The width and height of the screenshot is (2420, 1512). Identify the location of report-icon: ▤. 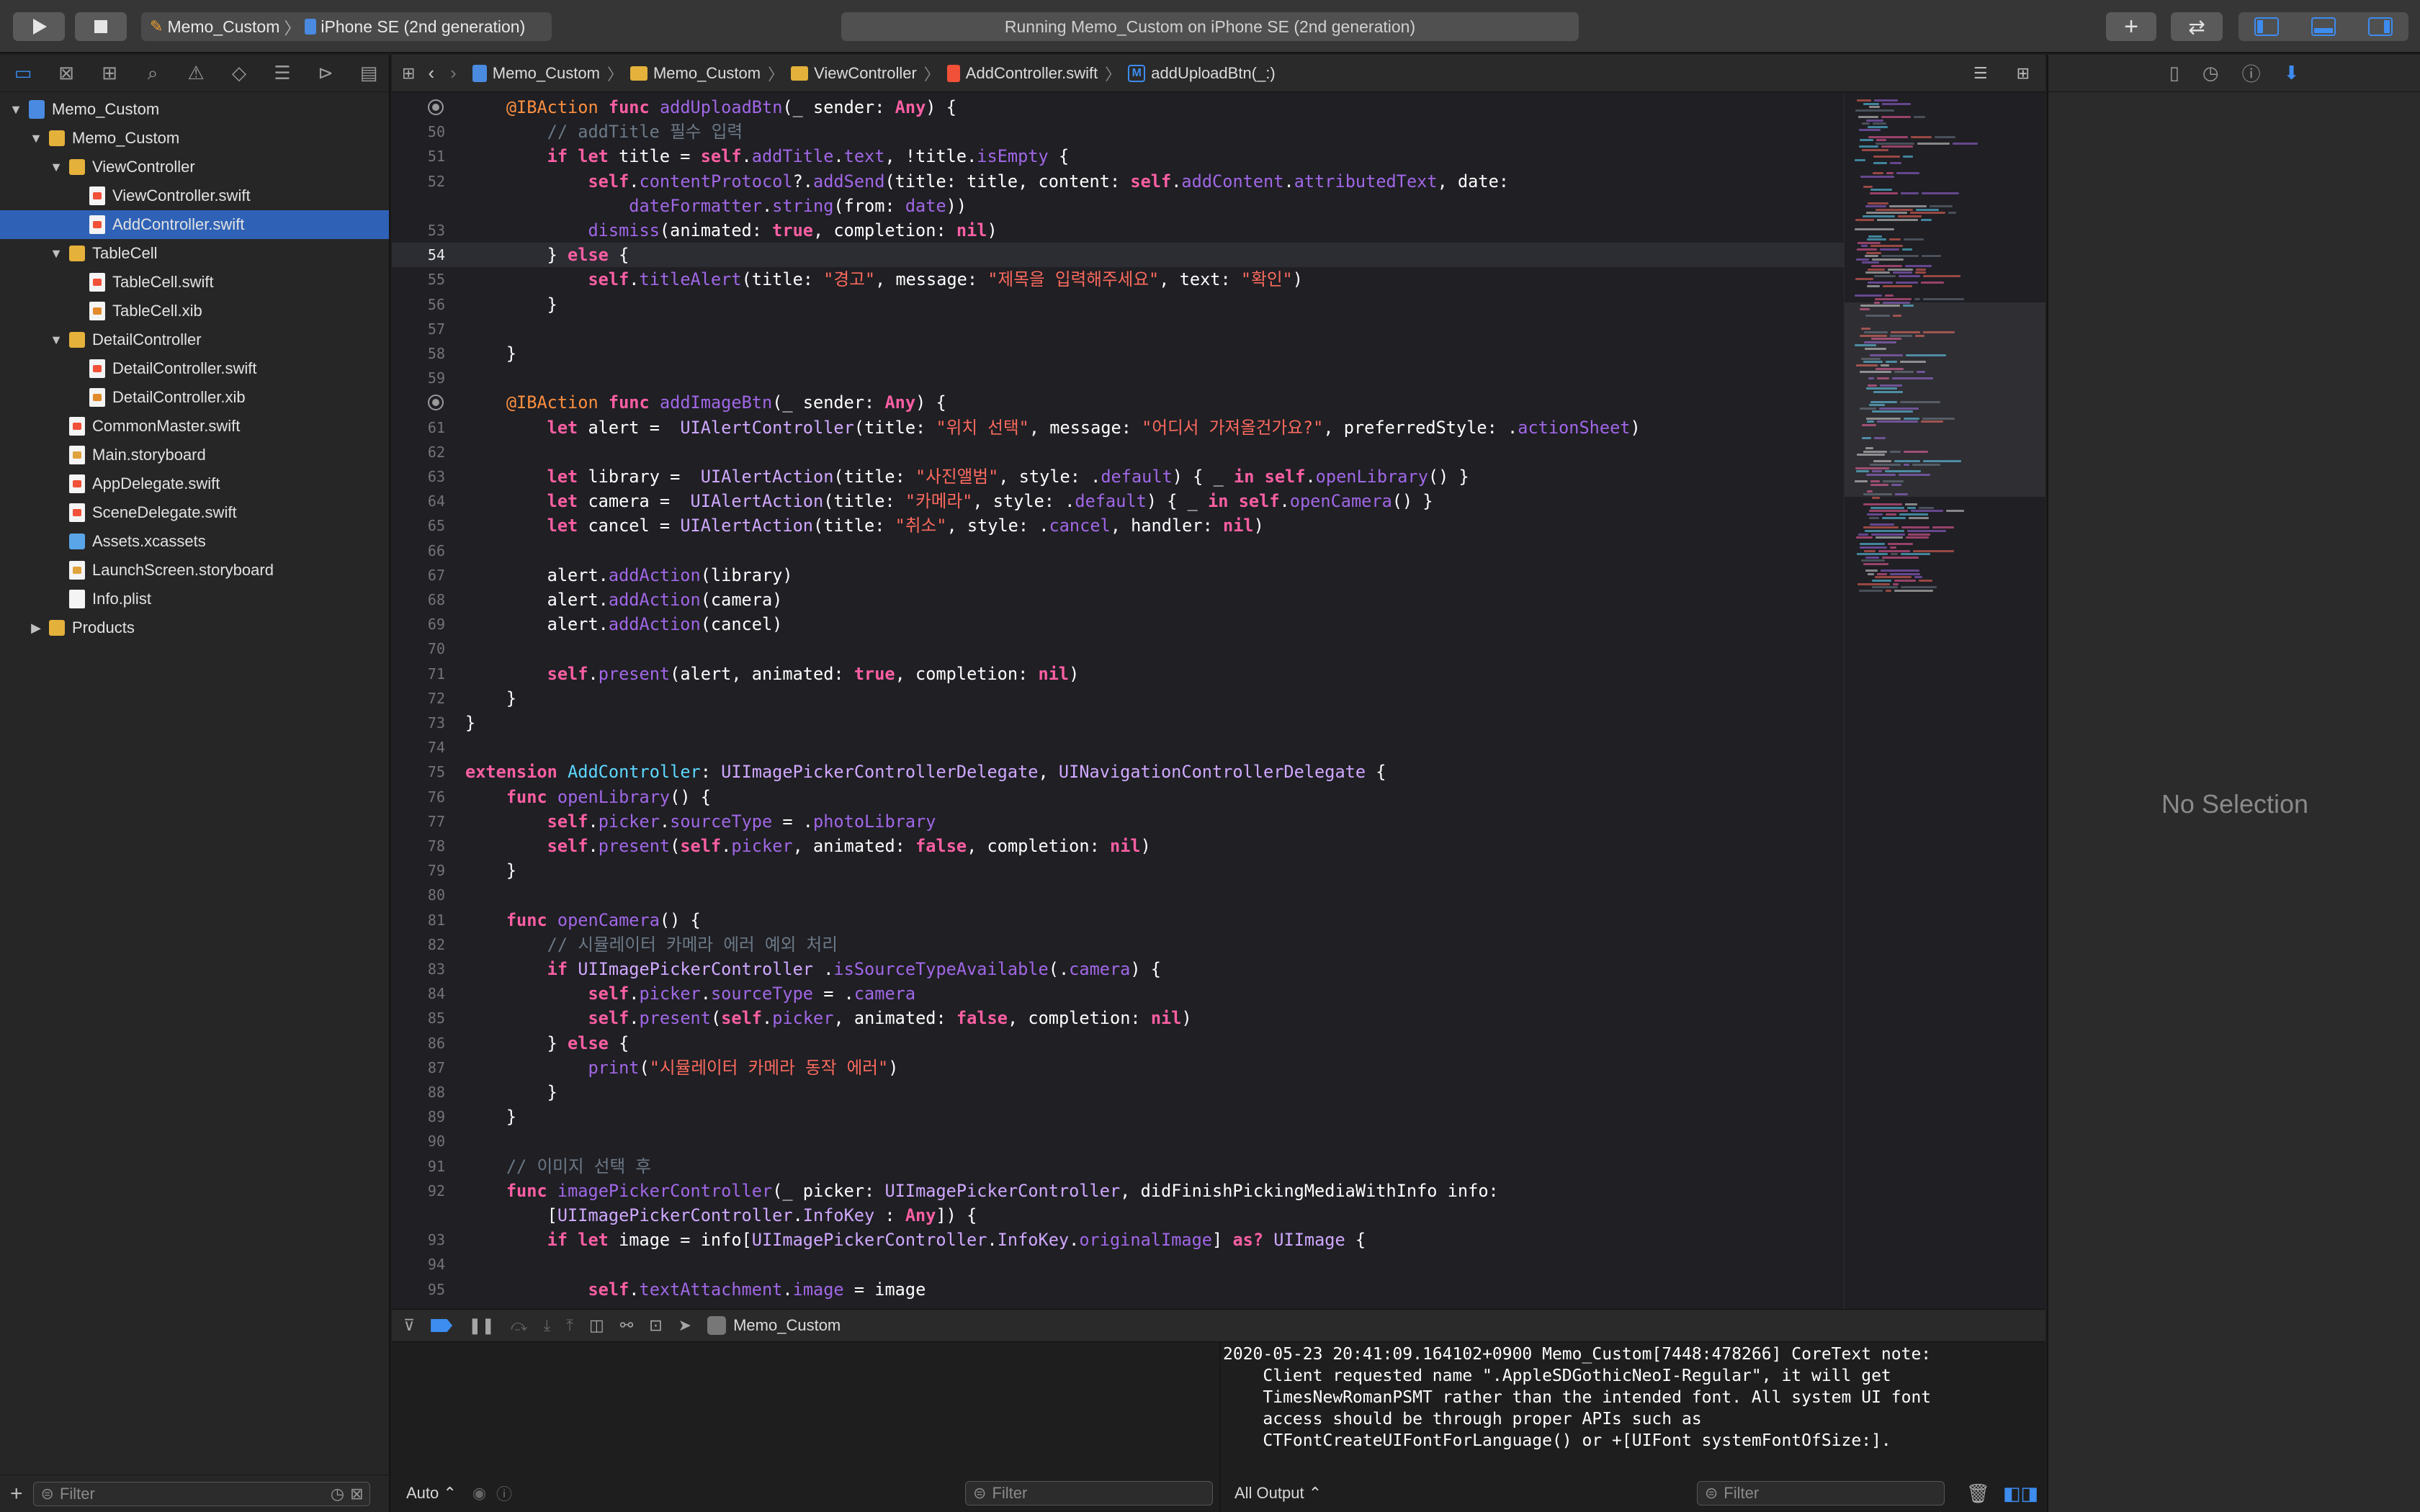
(369, 73).